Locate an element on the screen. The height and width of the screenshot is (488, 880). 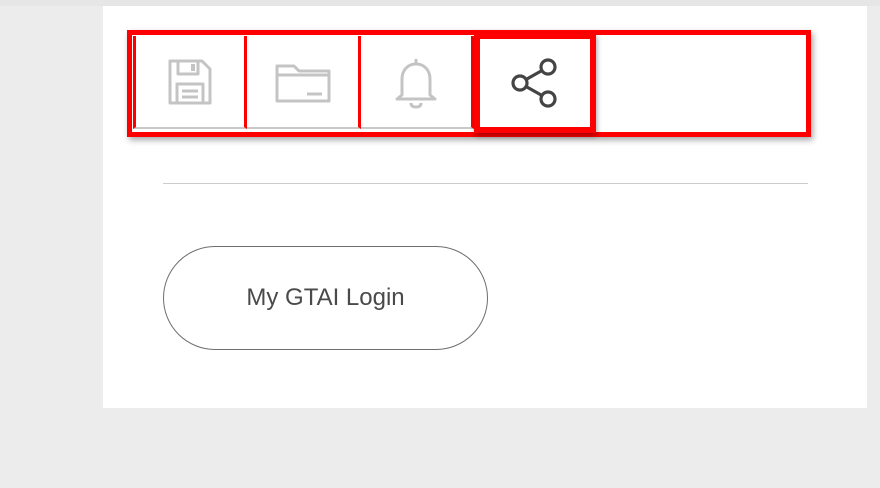
save-button is located at coordinates (190, 82).